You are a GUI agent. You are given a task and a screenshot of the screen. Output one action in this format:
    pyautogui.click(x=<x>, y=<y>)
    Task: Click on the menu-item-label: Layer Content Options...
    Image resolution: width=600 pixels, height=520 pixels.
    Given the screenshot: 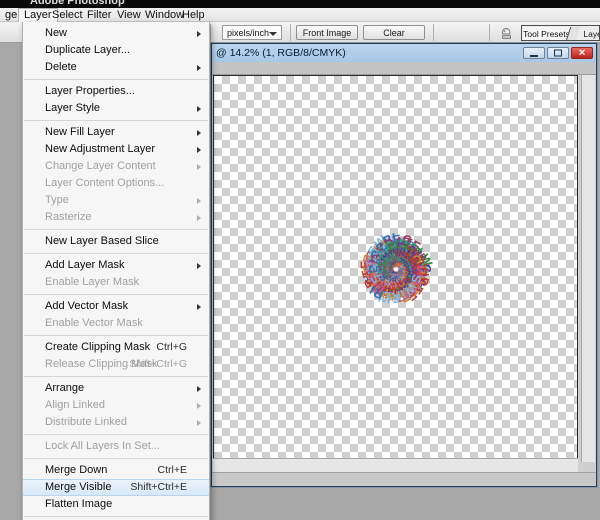 What is the action you would take?
    pyautogui.click(x=105, y=183)
    